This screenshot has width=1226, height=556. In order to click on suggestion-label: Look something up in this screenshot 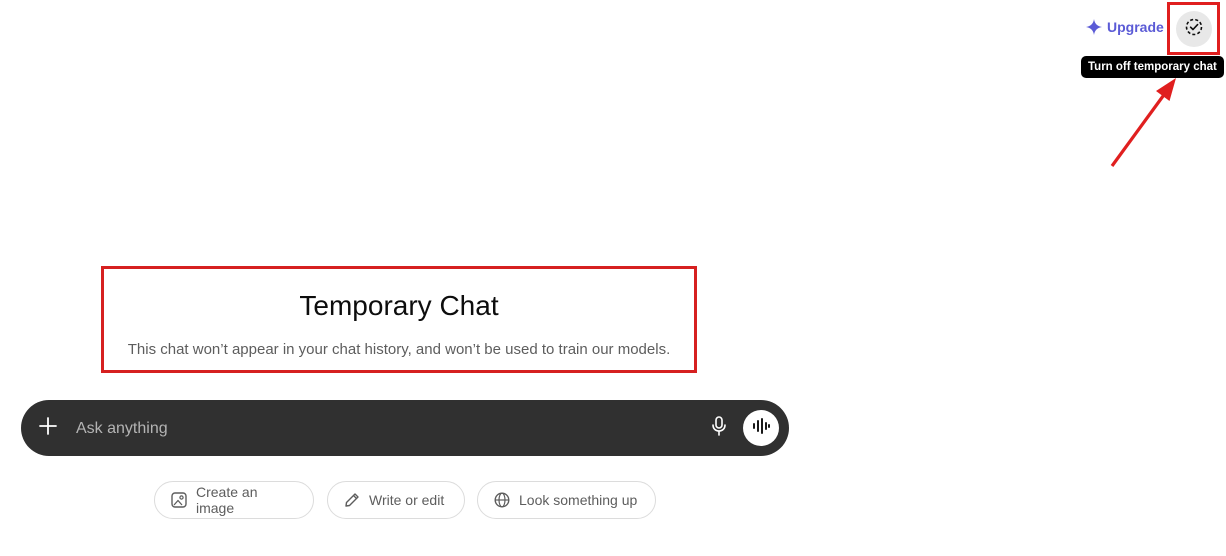, I will do `click(578, 500)`.